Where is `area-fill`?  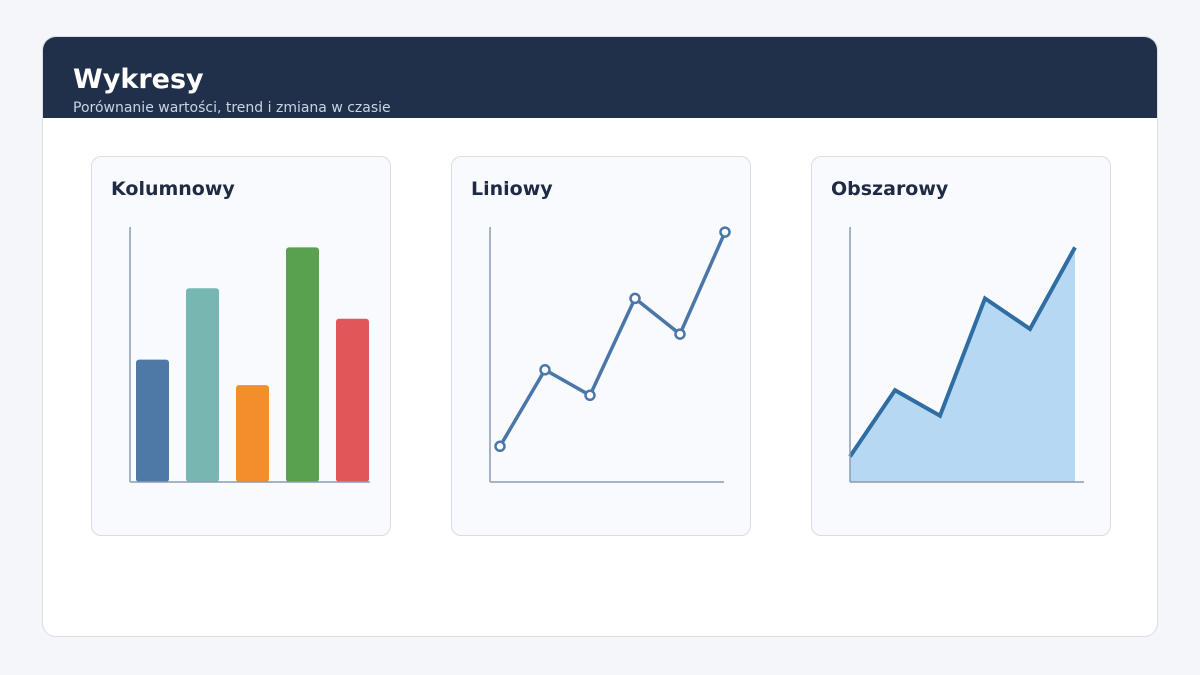 area-fill is located at coordinates (962, 364).